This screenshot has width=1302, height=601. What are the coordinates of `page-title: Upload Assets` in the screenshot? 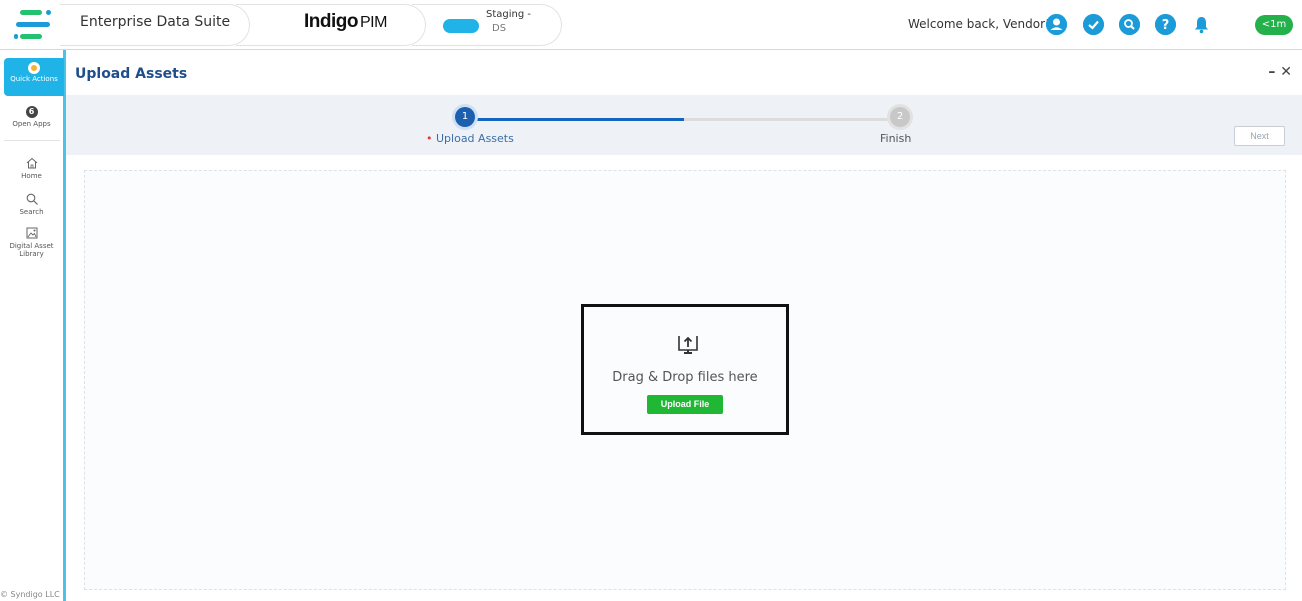 It's located at (131, 74).